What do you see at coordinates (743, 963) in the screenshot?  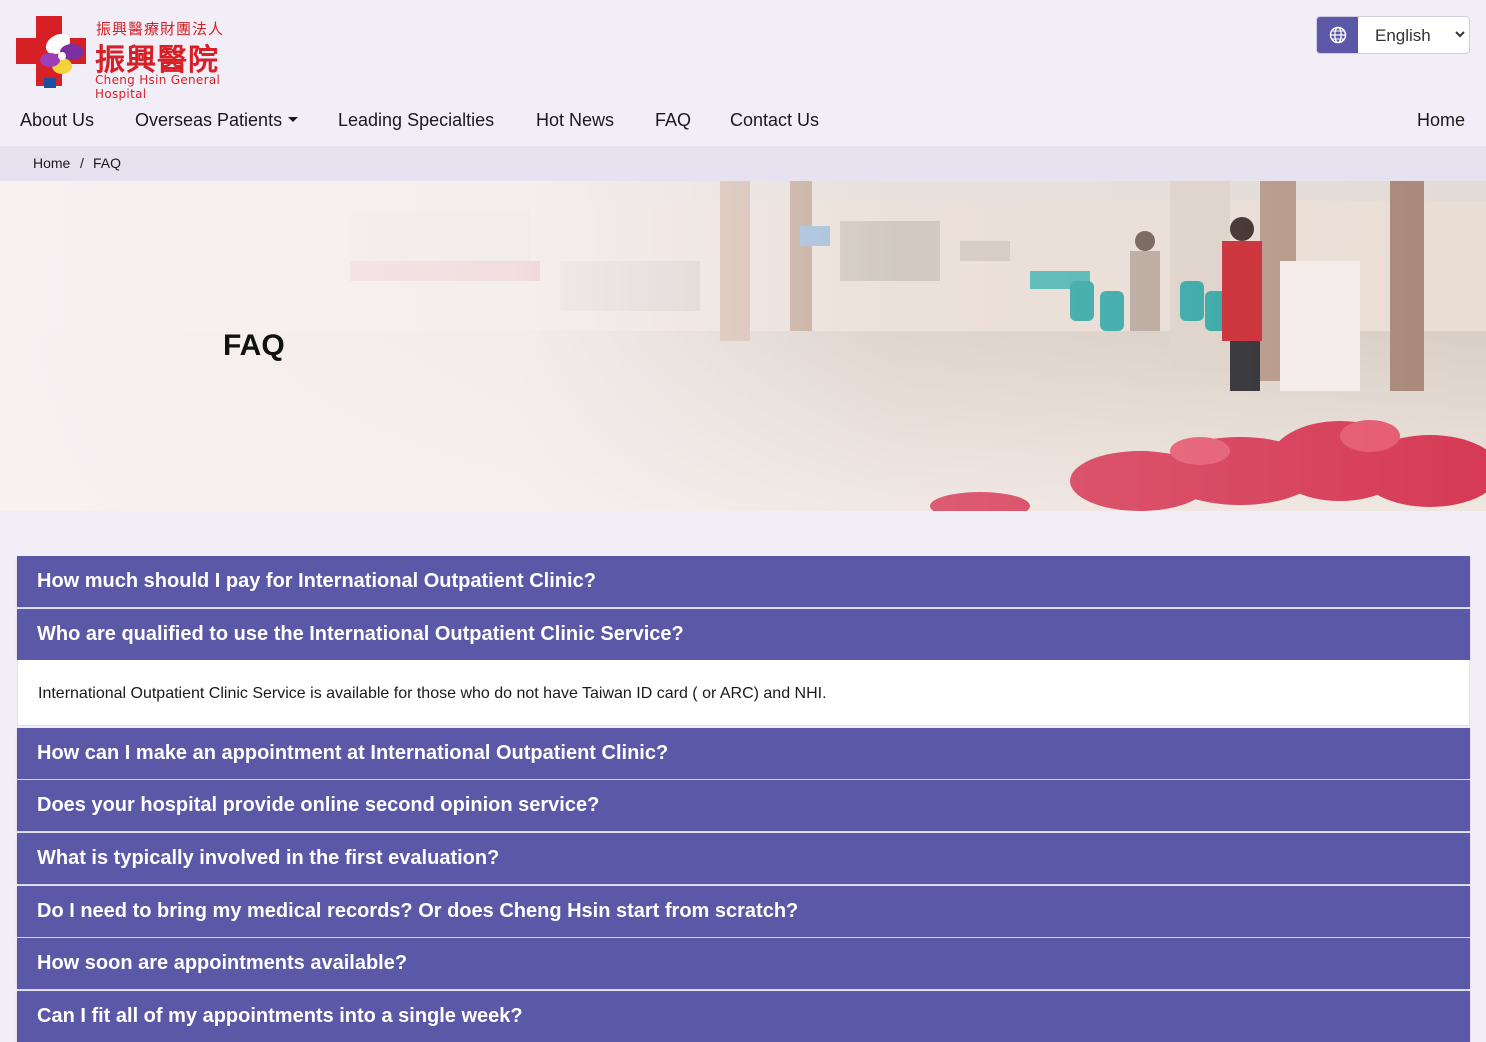 I see `faq-question: How soon are appointments available?` at bounding box center [743, 963].